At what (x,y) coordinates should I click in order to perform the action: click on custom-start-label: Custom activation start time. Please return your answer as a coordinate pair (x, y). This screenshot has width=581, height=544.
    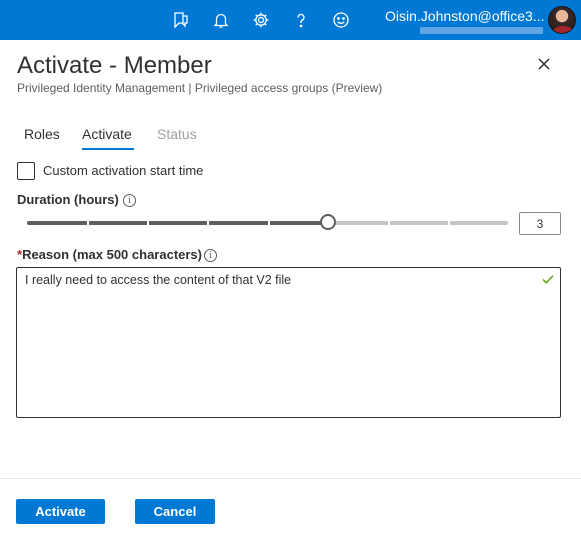
    Looking at the image, I should click on (123, 170).